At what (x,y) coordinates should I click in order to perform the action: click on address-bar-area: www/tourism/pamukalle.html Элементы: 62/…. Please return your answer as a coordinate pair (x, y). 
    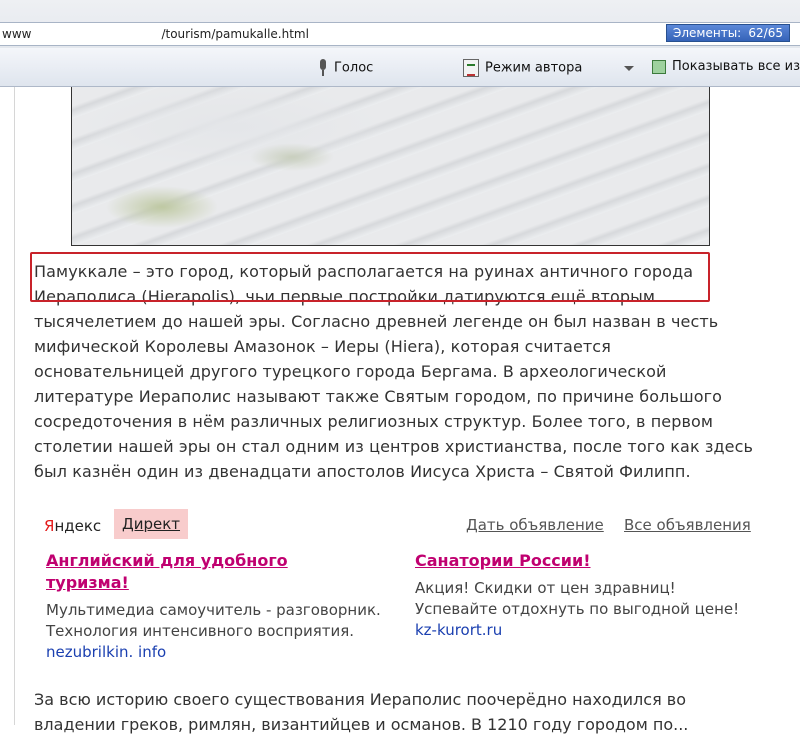
    Looking at the image, I should click on (400, 24).